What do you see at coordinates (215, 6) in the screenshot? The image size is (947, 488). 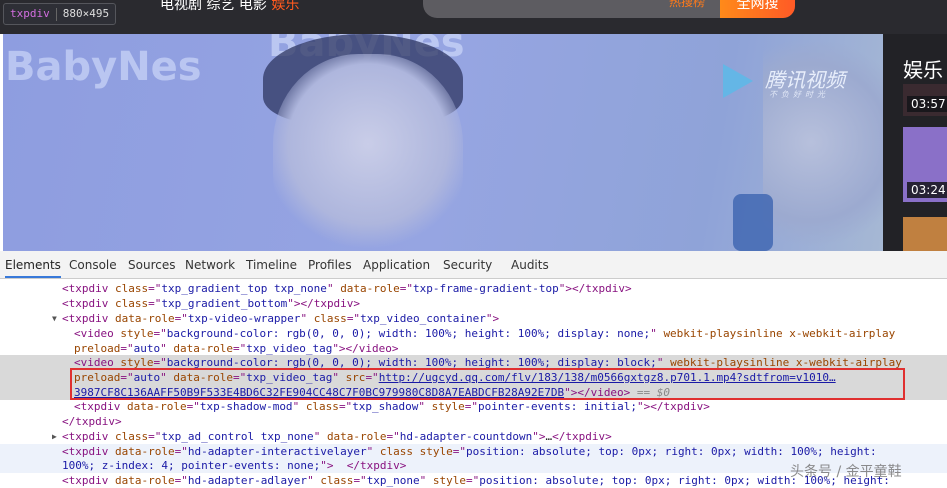 I see `nav-items: 电视剧 综艺 电影` at bounding box center [215, 6].